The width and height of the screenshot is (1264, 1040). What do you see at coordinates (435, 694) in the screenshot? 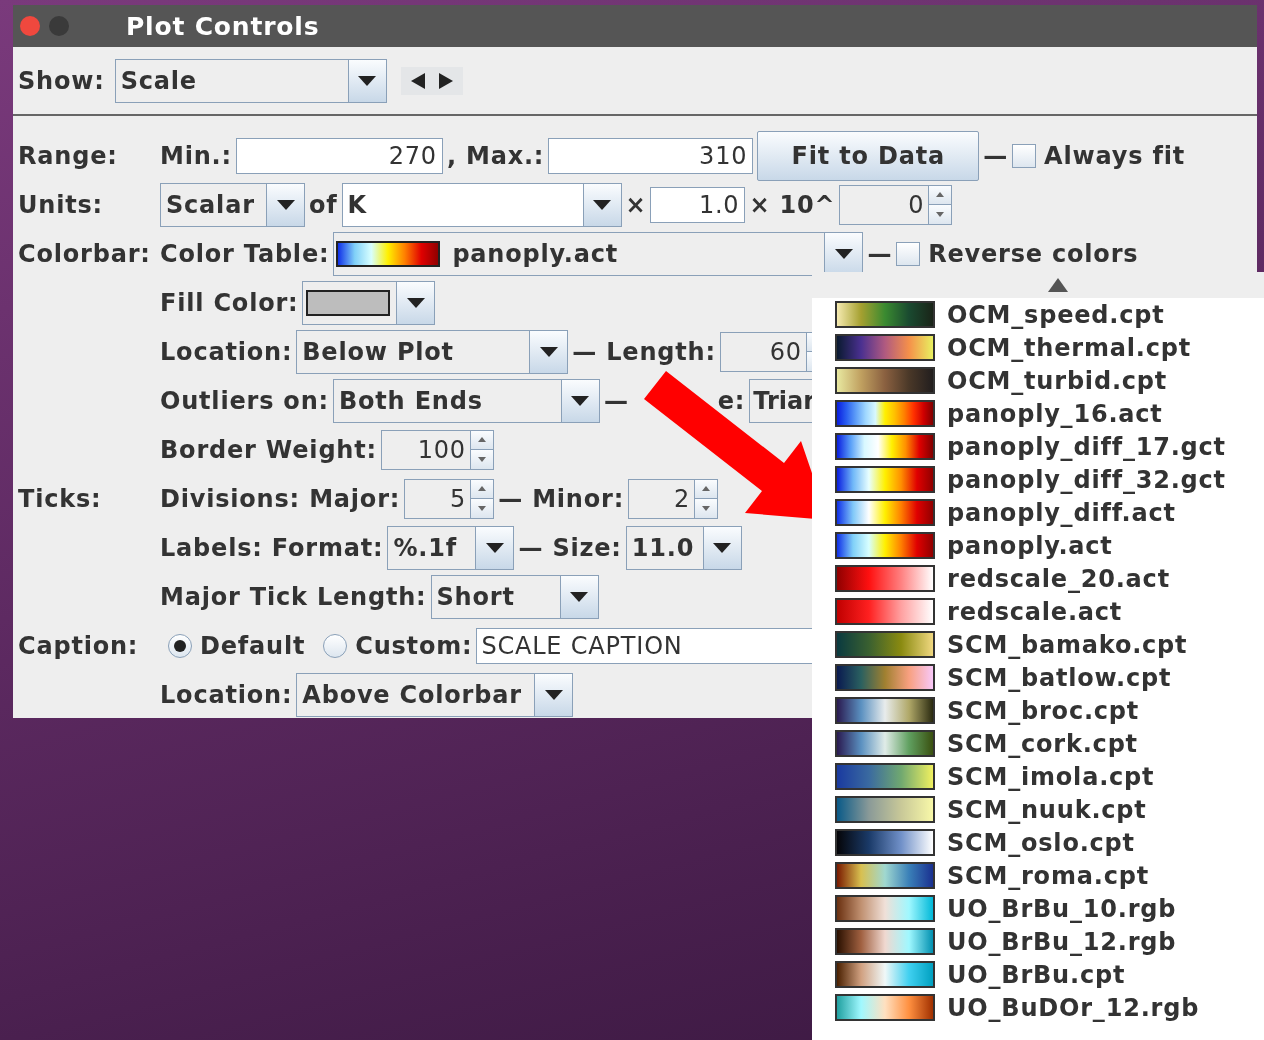
I see `dropdown: Above Colorbar` at bounding box center [435, 694].